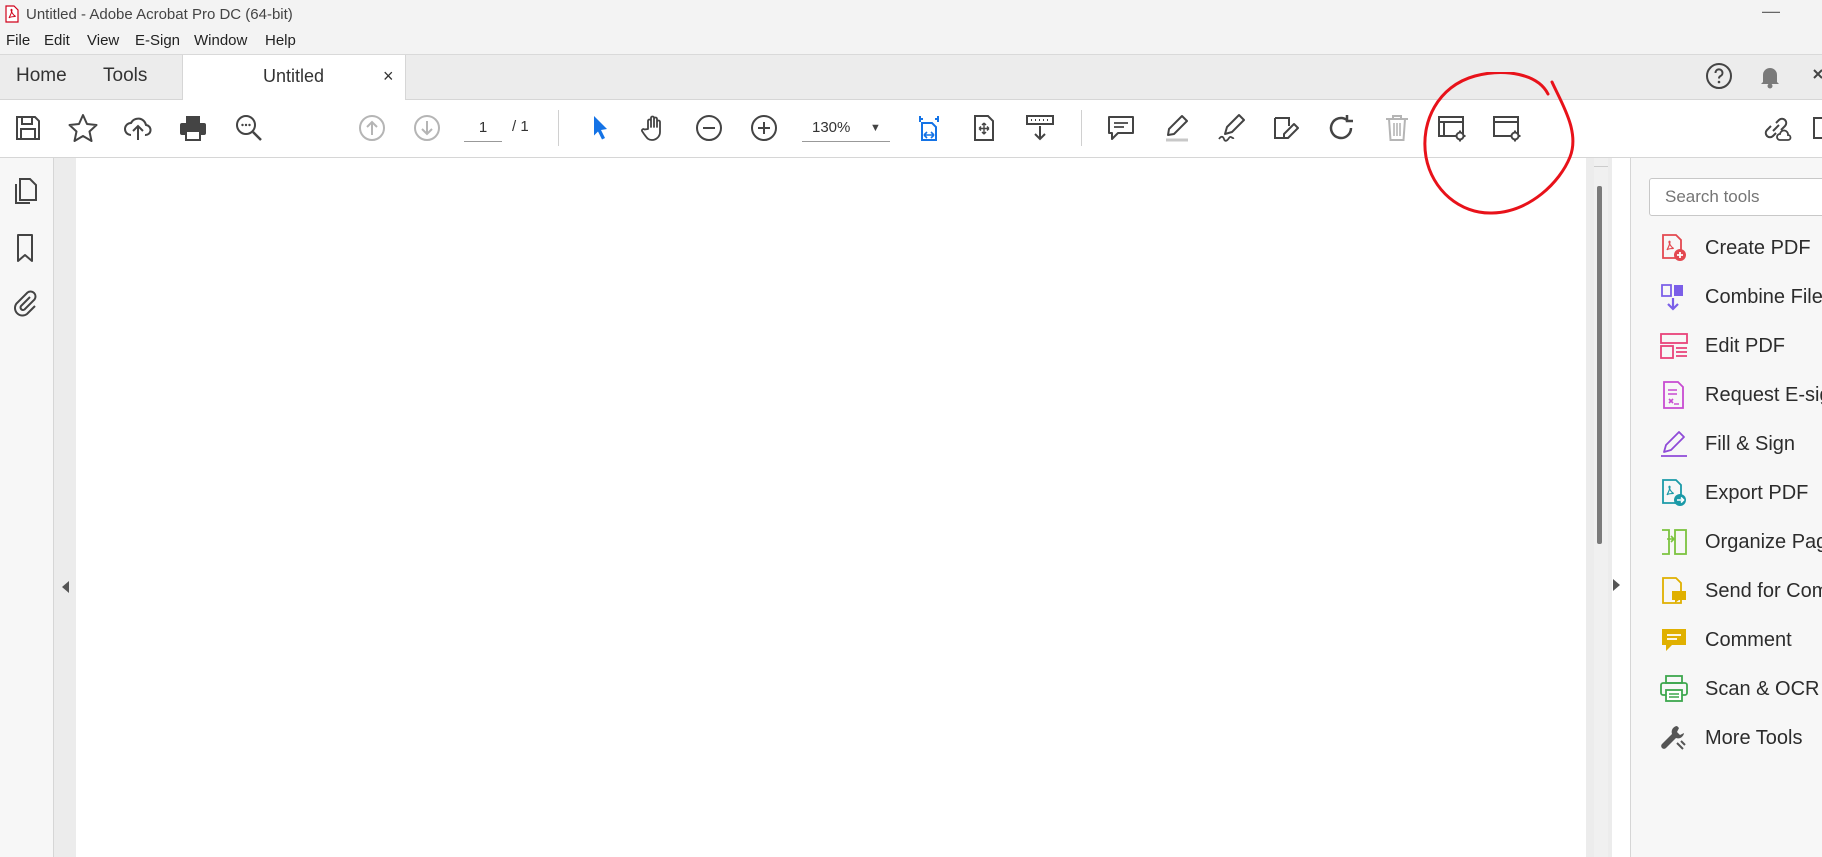 The height and width of the screenshot is (857, 1822). What do you see at coordinates (27, 507) in the screenshot?
I see `left-navigation-rail` at bounding box center [27, 507].